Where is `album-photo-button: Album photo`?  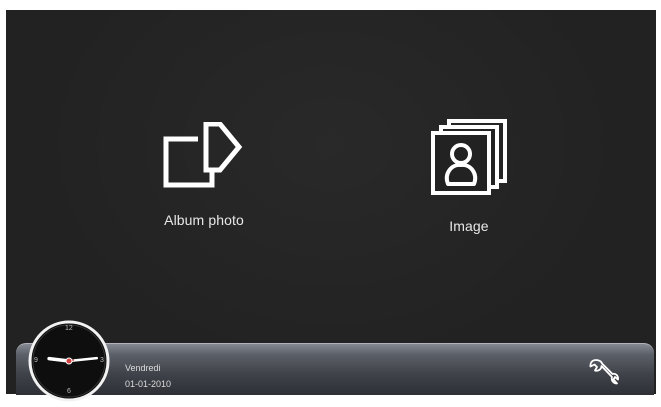 album-photo-button: Album photo is located at coordinates (204, 175).